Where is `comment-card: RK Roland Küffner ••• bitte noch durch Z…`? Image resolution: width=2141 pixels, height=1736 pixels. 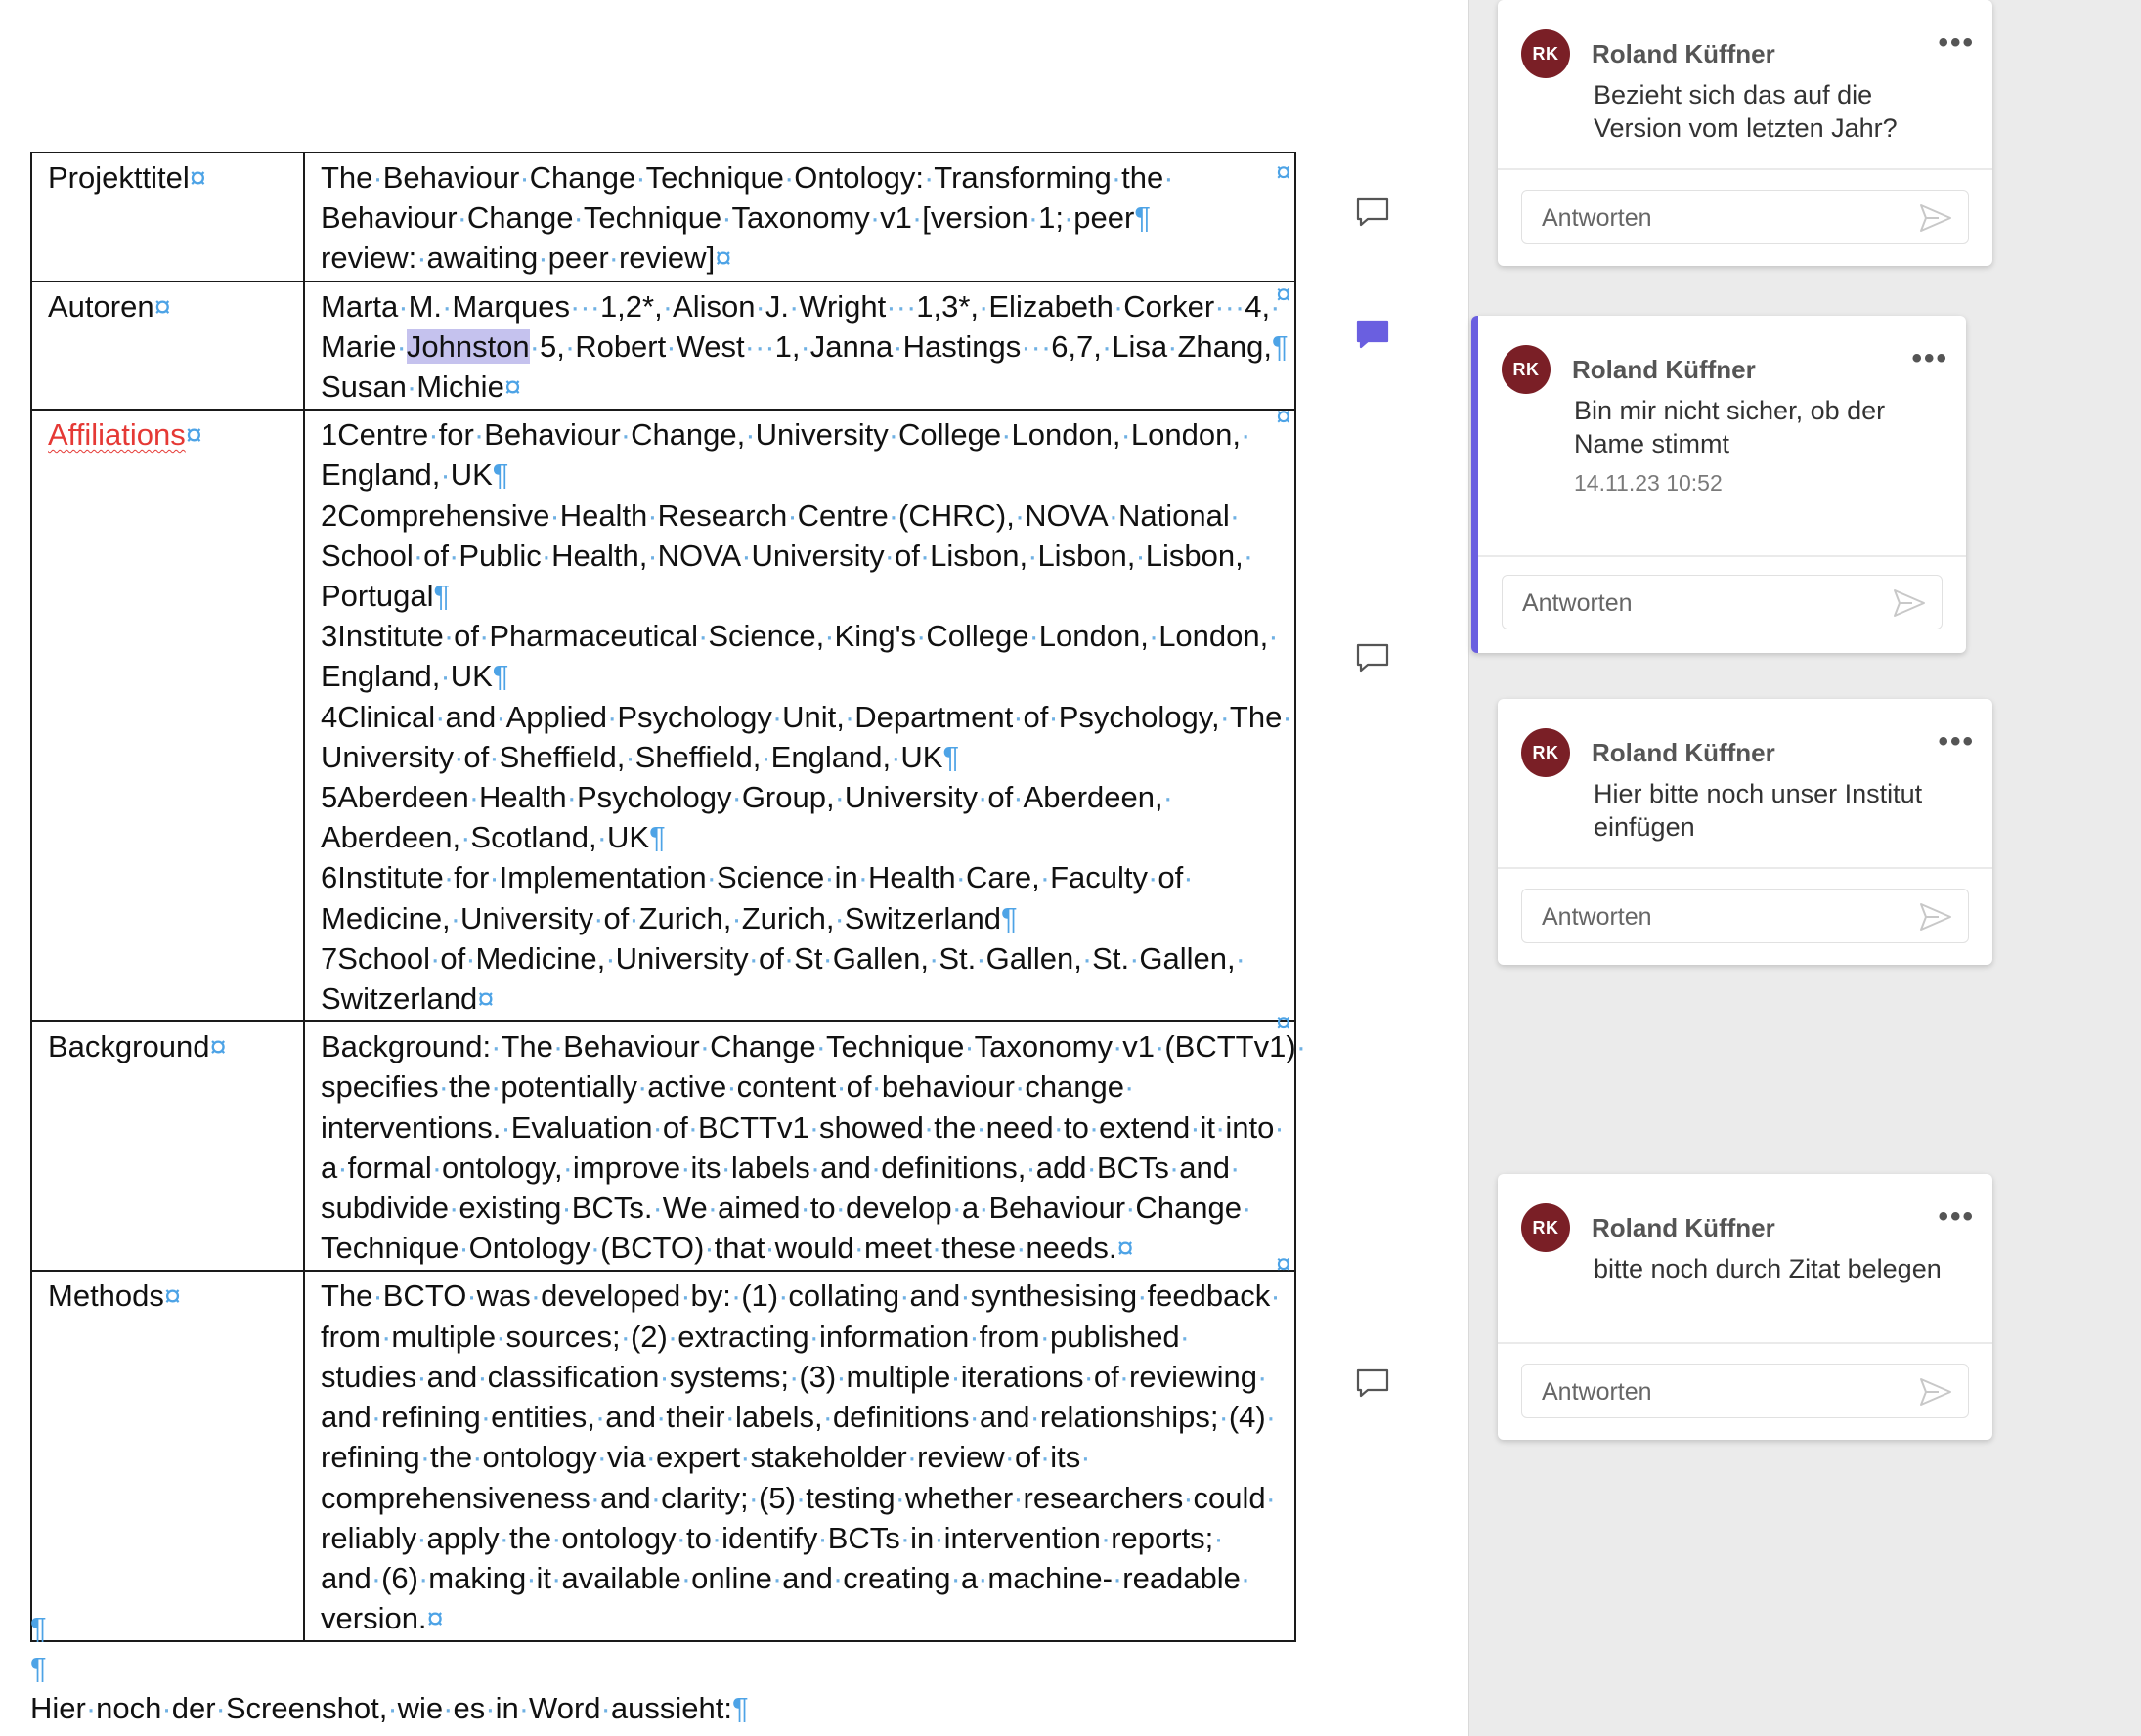
comment-card: RK Roland Küffner ••• bitte noch durch Z… is located at coordinates (1745, 1307).